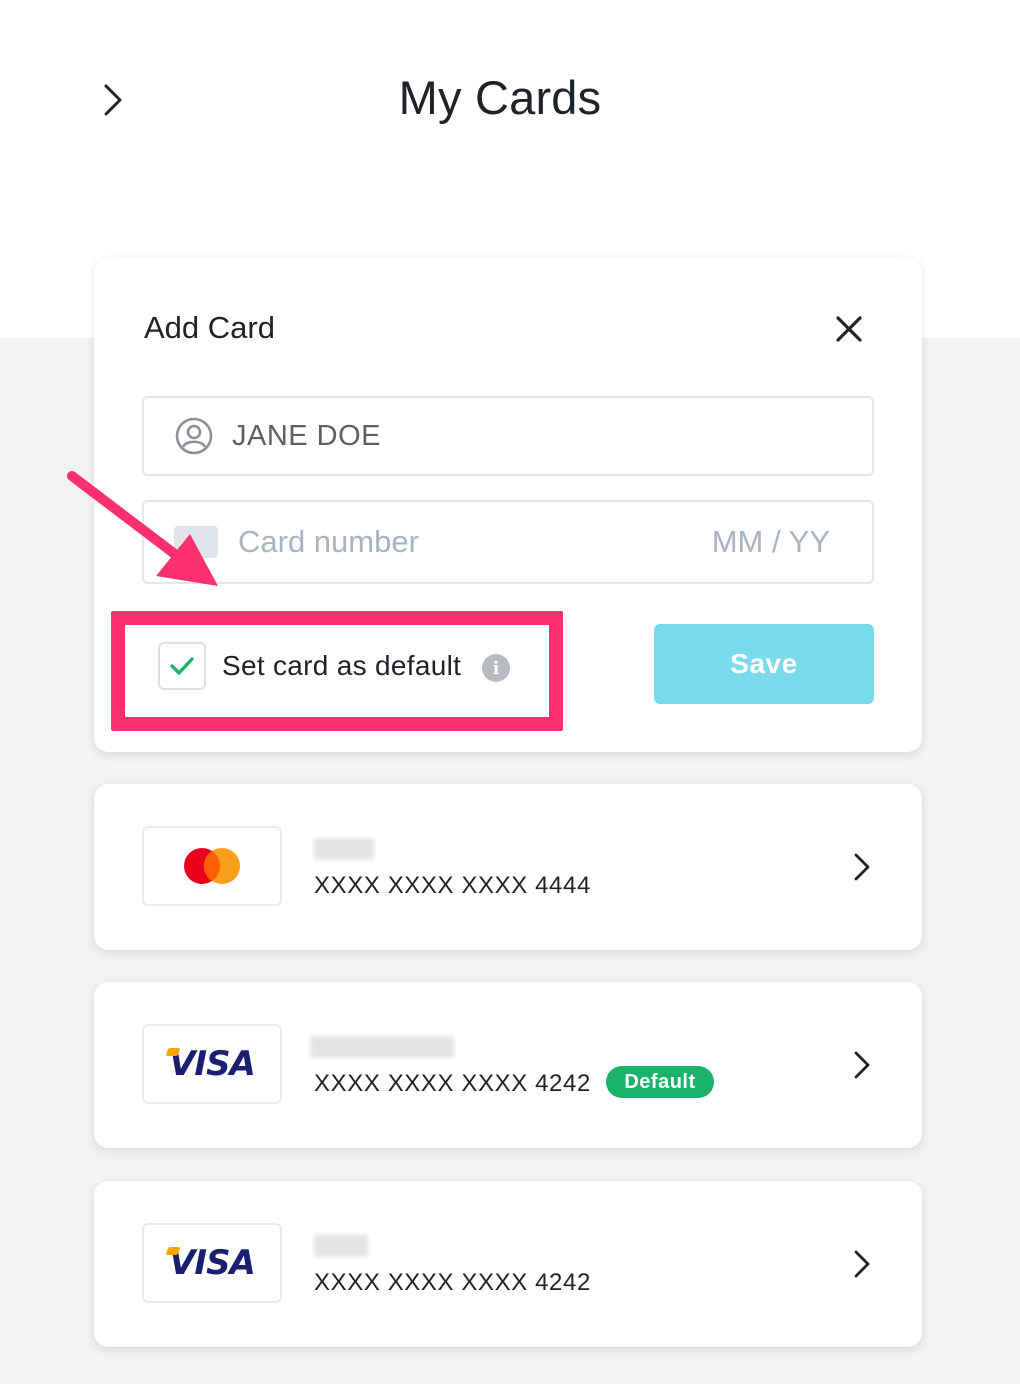 The width and height of the screenshot is (1020, 1384). I want to click on saved-card-row: XXXX XXXX XXXX 4444, so click(508, 867).